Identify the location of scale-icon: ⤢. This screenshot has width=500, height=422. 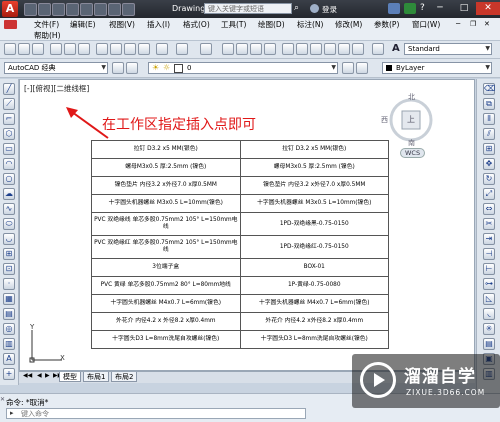
(489, 194).